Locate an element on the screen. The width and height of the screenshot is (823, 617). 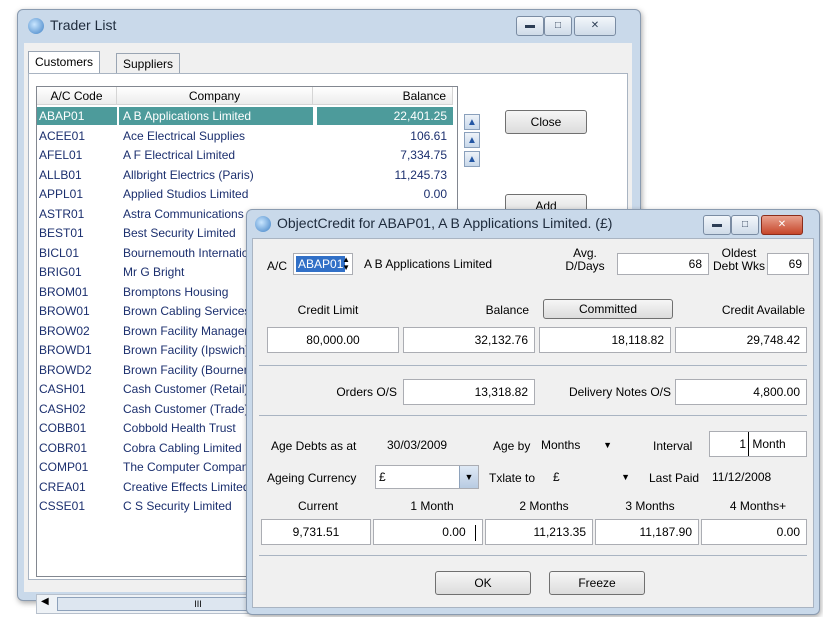
aged-1-month-value: 0.00 is located at coordinates (454, 532).